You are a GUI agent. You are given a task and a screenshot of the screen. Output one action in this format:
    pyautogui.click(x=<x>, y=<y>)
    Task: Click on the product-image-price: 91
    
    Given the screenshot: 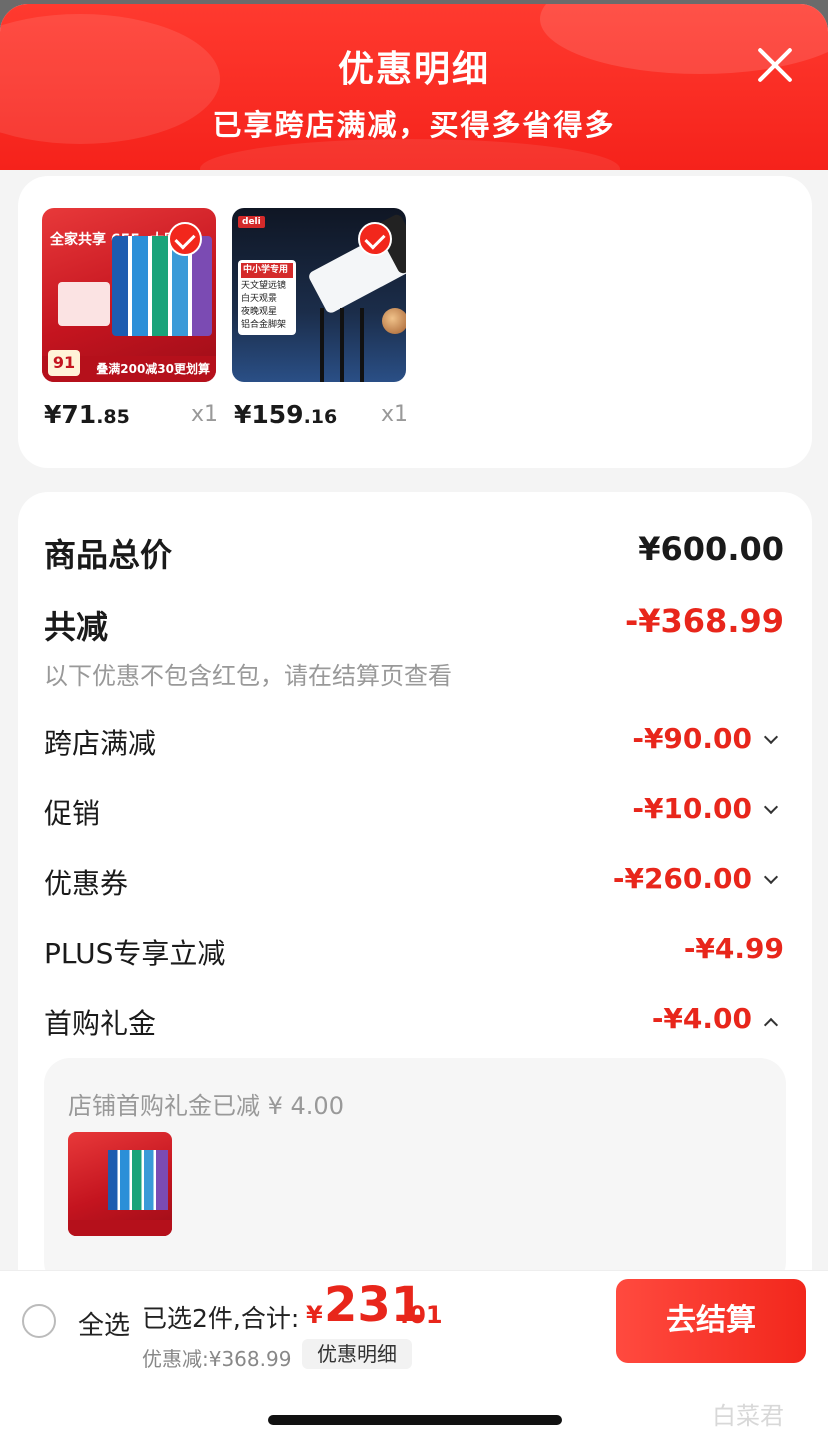 What is the action you would take?
    pyautogui.click(x=64, y=363)
    